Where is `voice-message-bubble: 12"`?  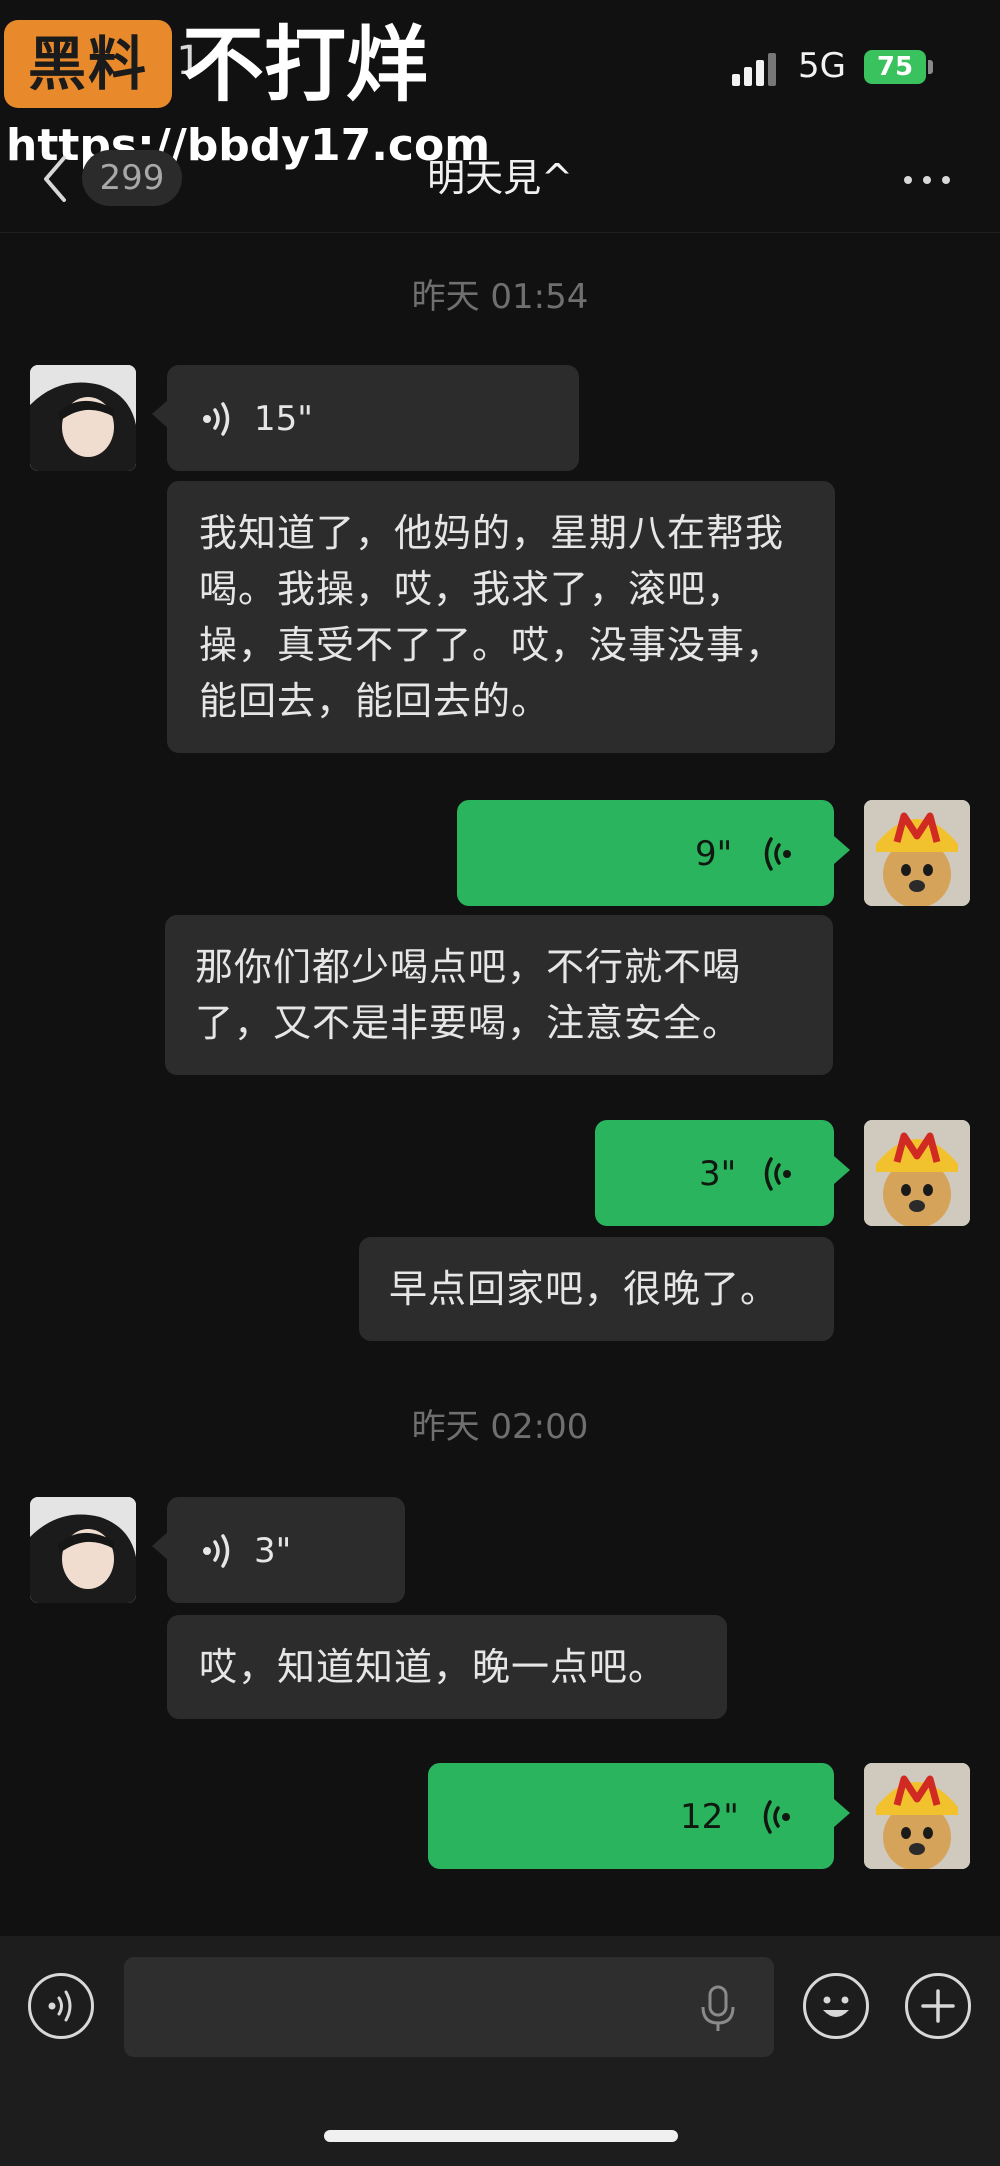 voice-message-bubble: 12" is located at coordinates (631, 1816).